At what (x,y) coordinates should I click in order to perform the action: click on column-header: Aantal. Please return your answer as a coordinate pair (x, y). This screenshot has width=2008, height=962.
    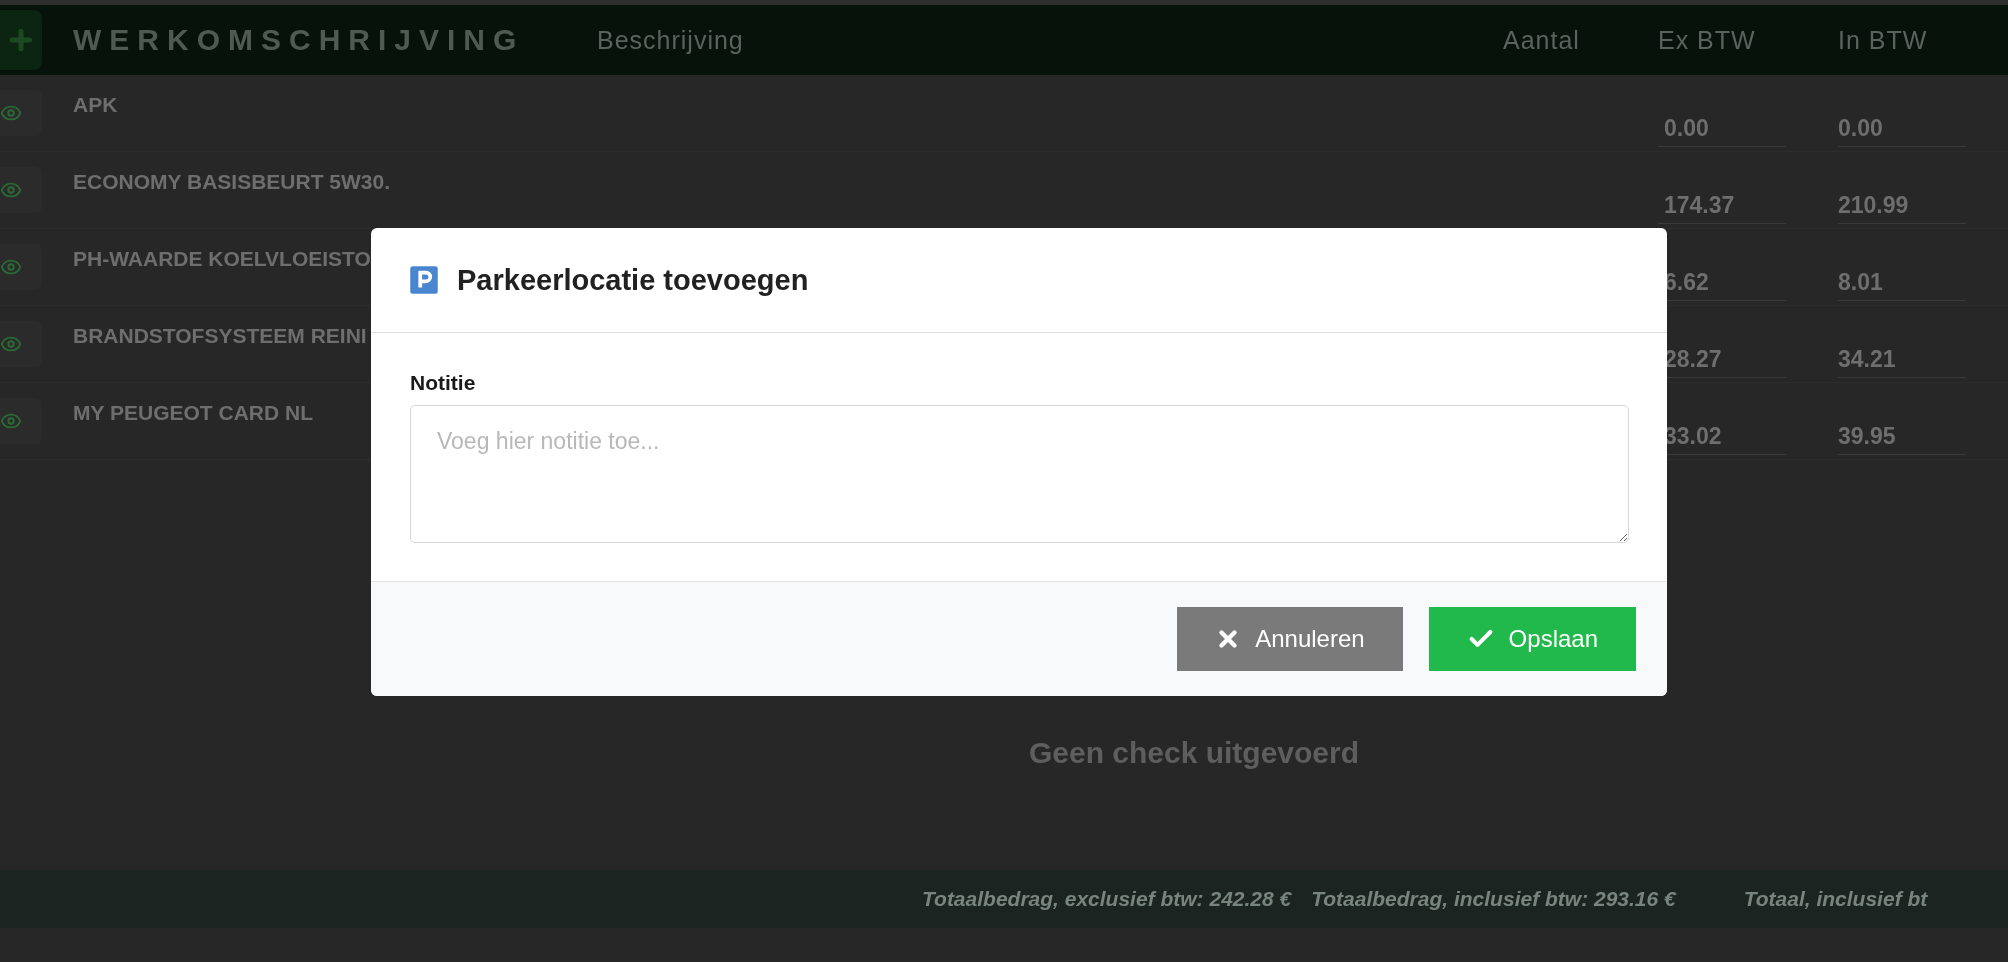
    Looking at the image, I should click on (1542, 40).